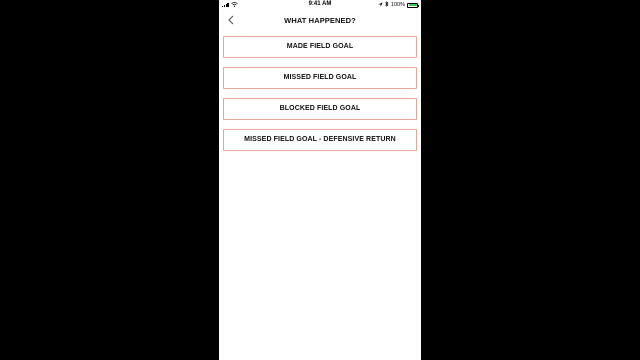  Describe the element at coordinates (320, 47) in the screenshot. I see `made-field-goal-button: MADE FIELD GOAL` at that location.